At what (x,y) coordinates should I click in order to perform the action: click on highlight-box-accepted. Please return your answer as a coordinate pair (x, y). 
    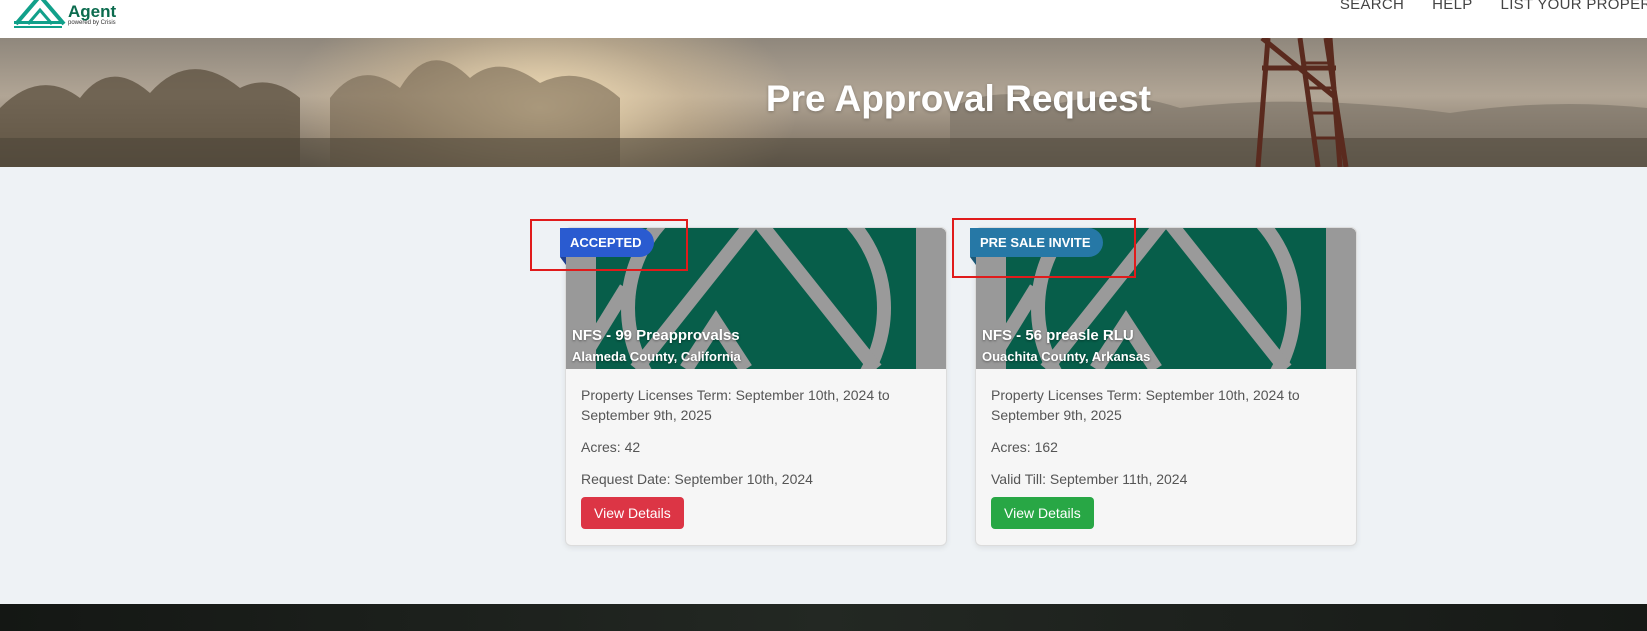
    Looking at the image, I should click on (609, 245).